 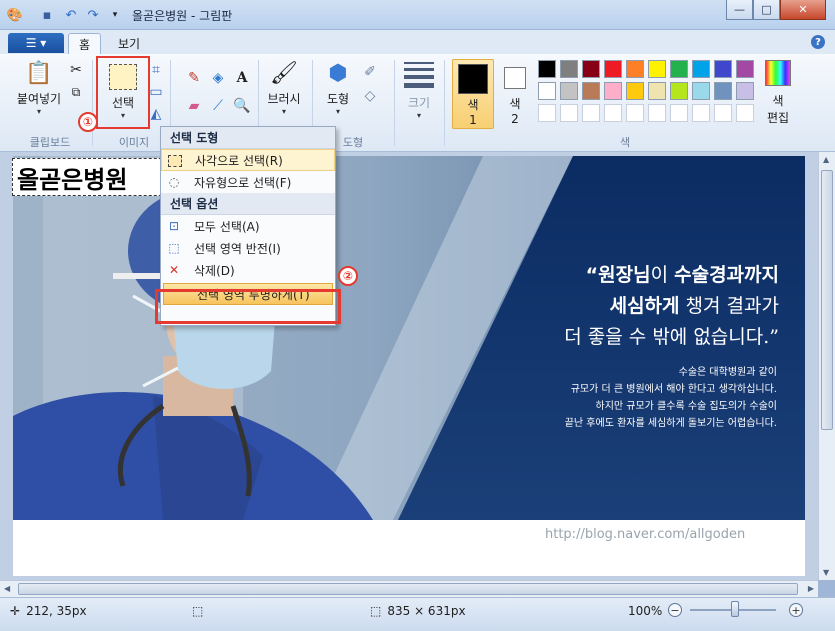 What do you see at coordinates (417, 15) in the screenshot?
I see `title-bar: 🎨 ▪ ↶ ↷ ▾ 올곧은병원 - 그림판 — □ ✕` at bounding box center [417, 15].